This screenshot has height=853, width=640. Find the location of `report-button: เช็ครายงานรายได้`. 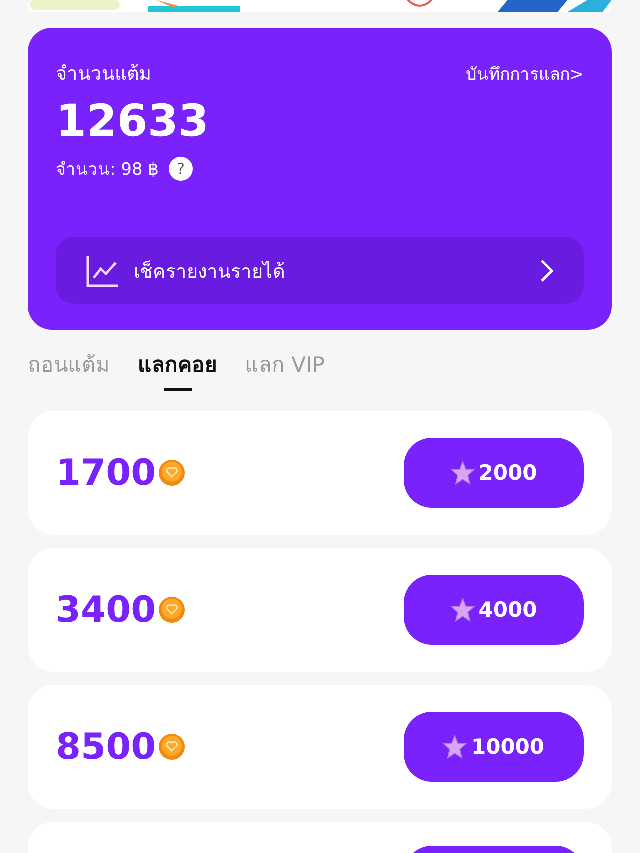

report-button: เช็ครายงานรายได้ is located at coordinates (320, 270).